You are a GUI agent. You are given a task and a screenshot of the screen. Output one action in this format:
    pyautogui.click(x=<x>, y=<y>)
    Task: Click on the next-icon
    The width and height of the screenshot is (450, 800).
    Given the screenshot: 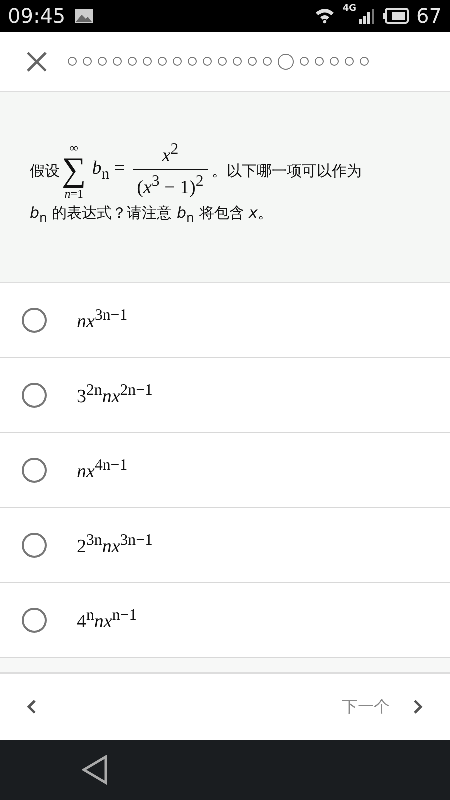 What is the action you would take?
    pyautogui.click(x=418, y=707)
    